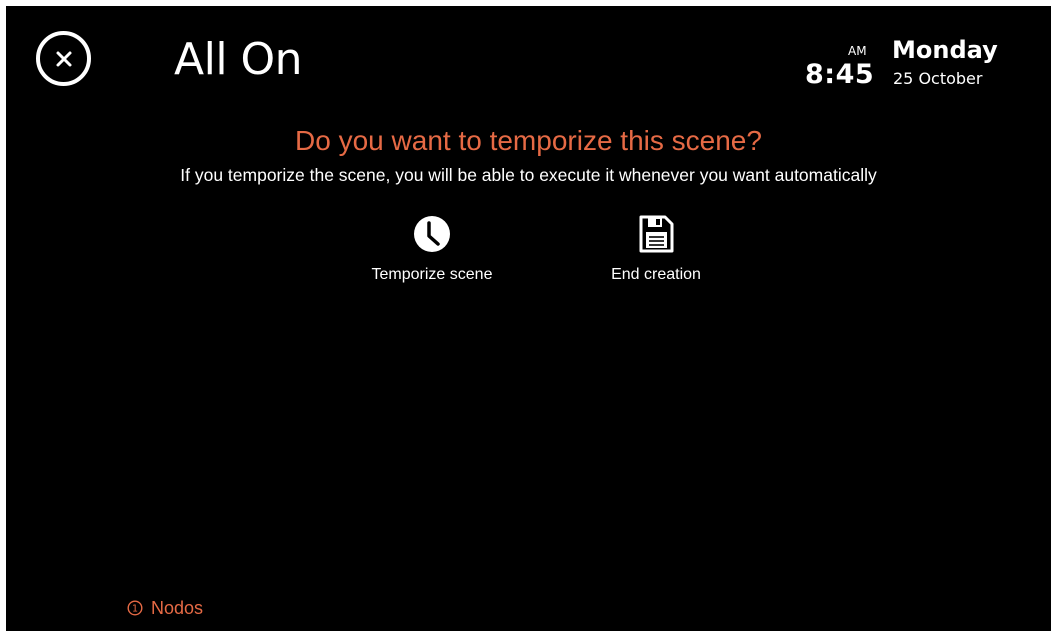 The width and height of the screenshot is (1057, 637). I want to click on clock-ampm: AM, so click(857, 51).